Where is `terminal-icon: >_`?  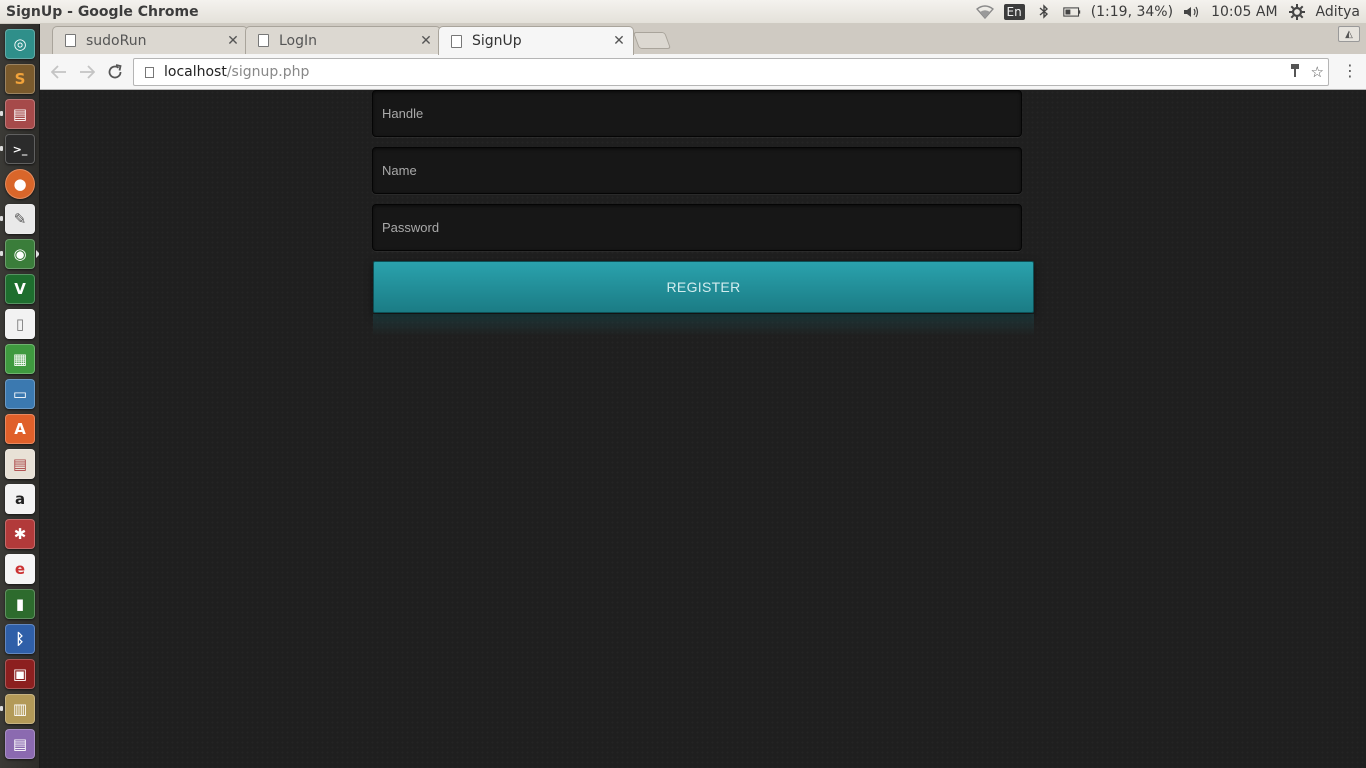
terminal-icon: >_ is located at coordinates (20, 149).